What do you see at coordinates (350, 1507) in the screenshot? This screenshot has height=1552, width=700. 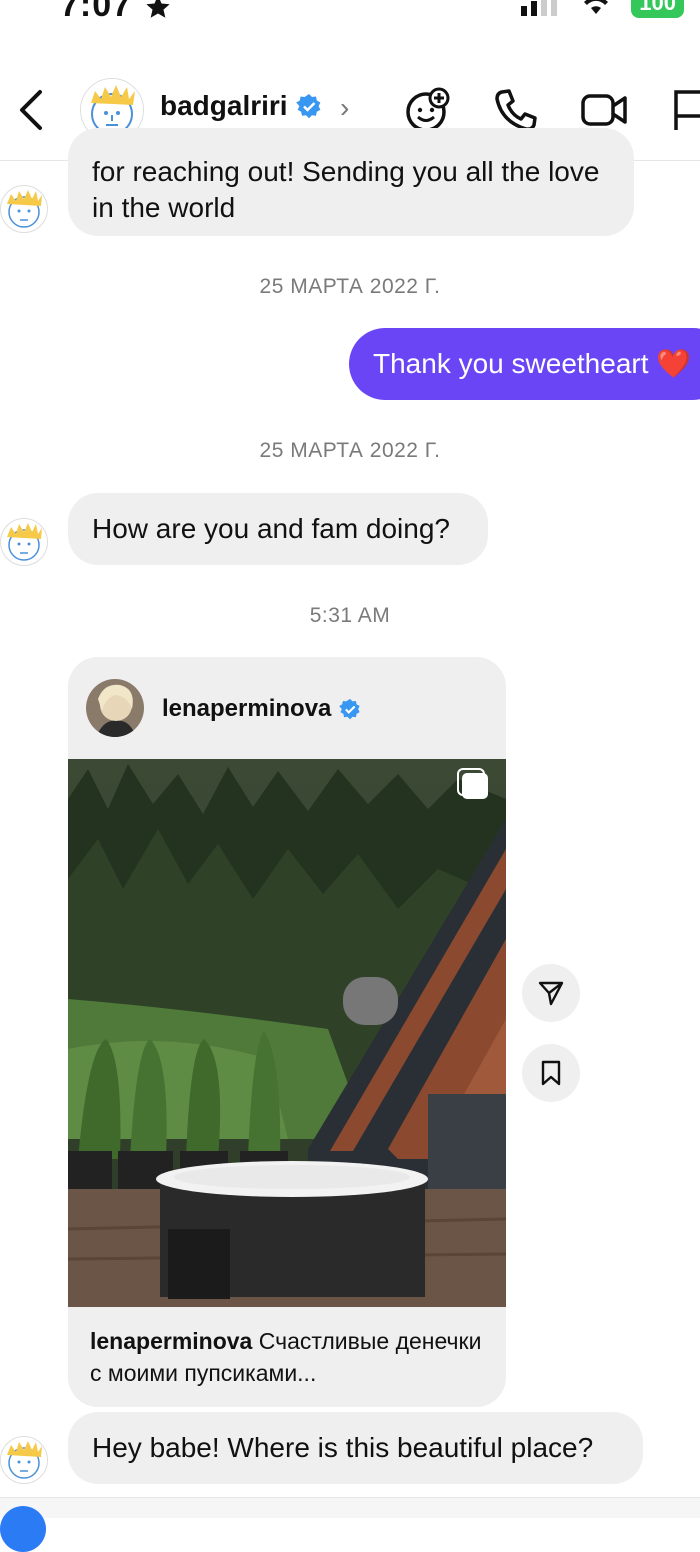 I see `composer-bar` at bounding box center [350, 1507].